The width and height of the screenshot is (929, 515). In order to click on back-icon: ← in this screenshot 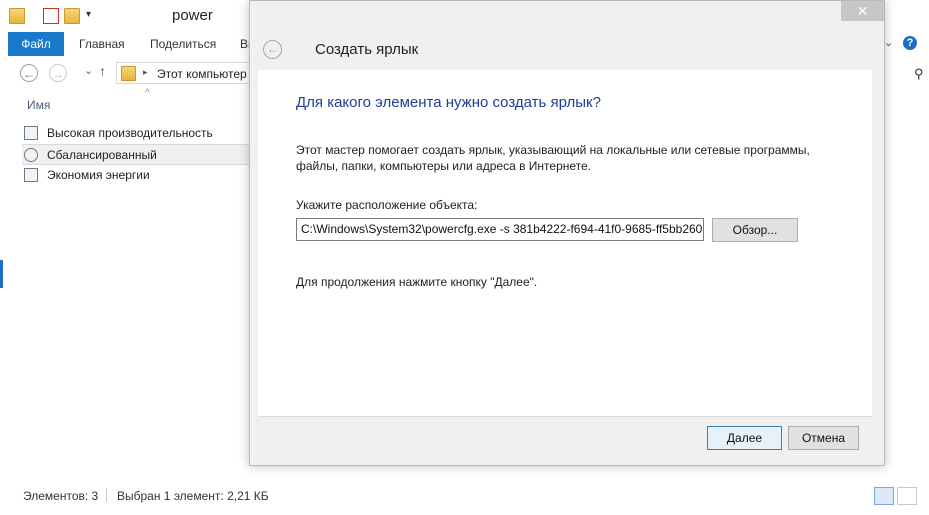, I will do `click(29, 73)`.